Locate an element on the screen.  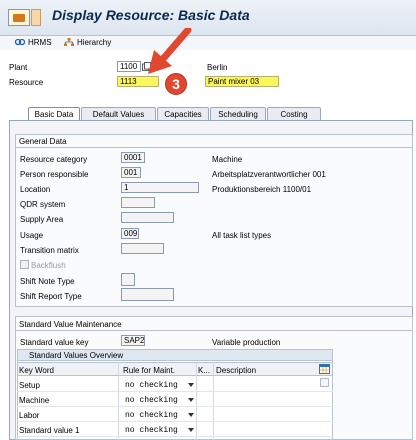
shift-report-type-field is located at coordinates (147, 294).